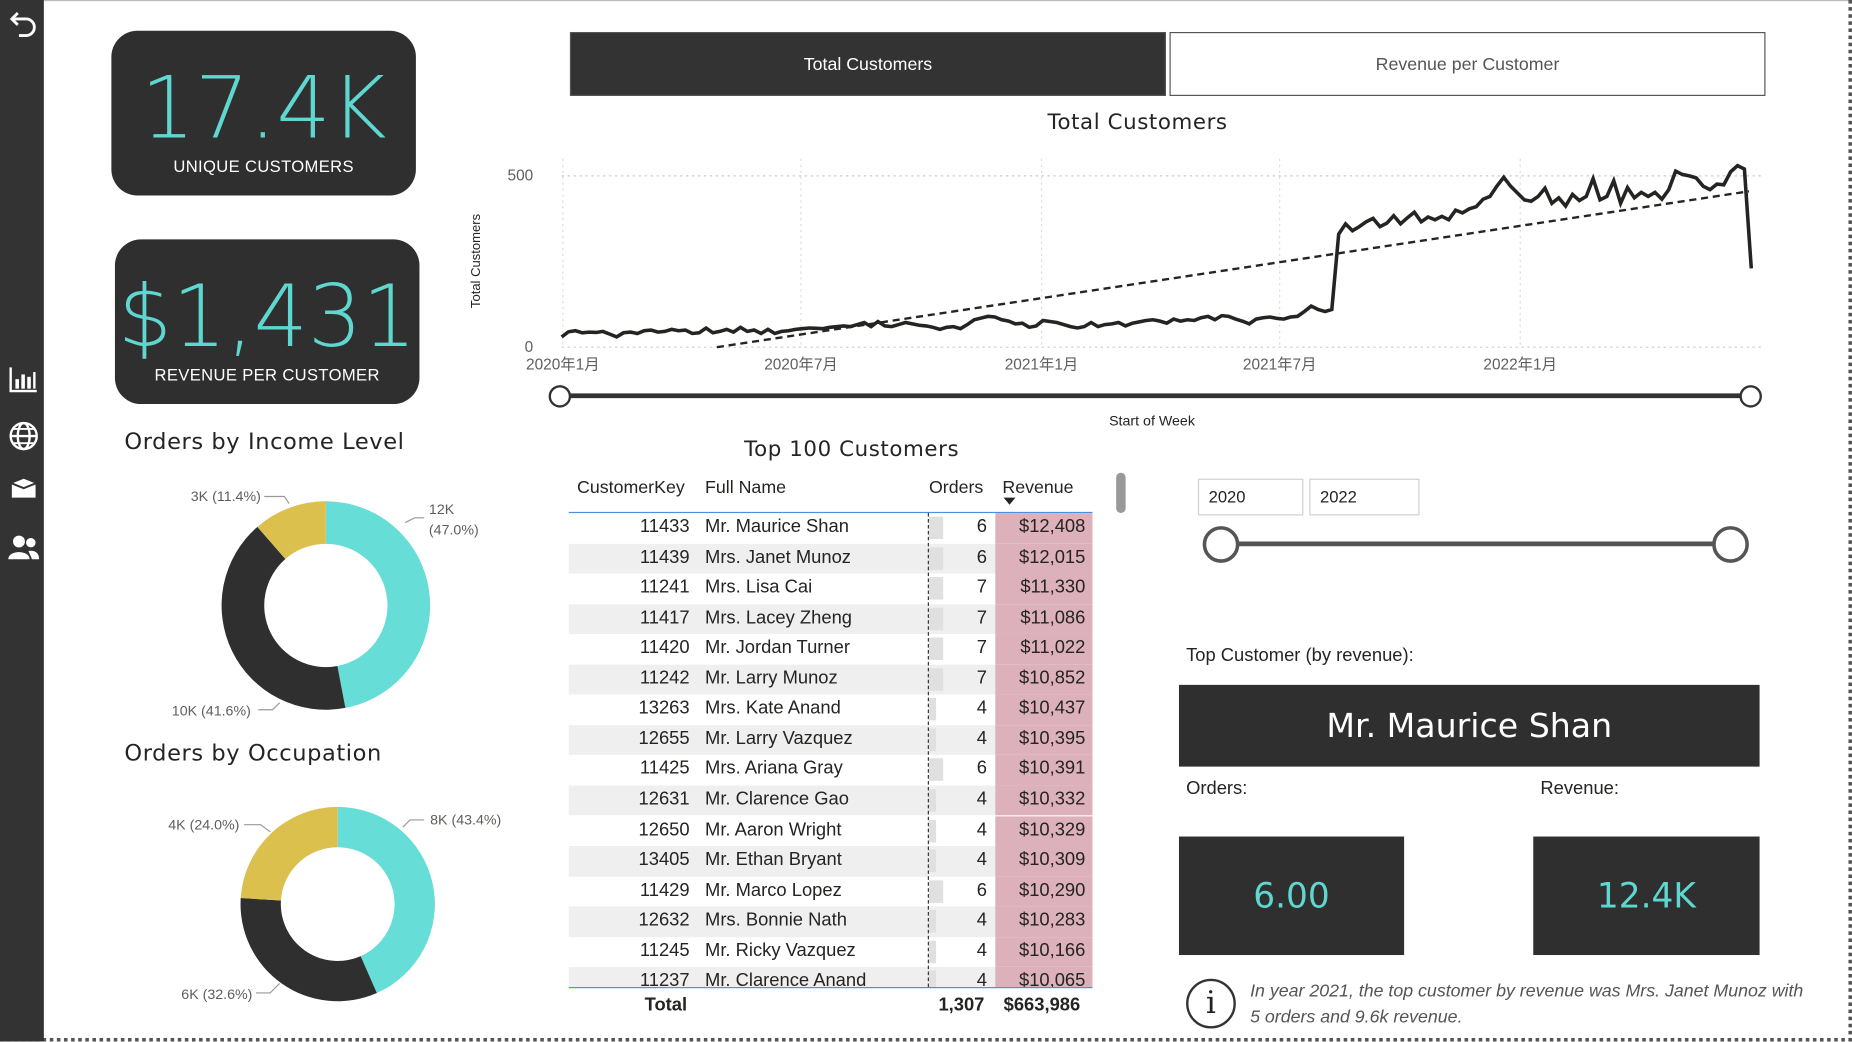 The image size is (1852, 1042). Describe the element at coordinates (1009, 501) in the screenshot. I see `sort-desc-icon` at that location.